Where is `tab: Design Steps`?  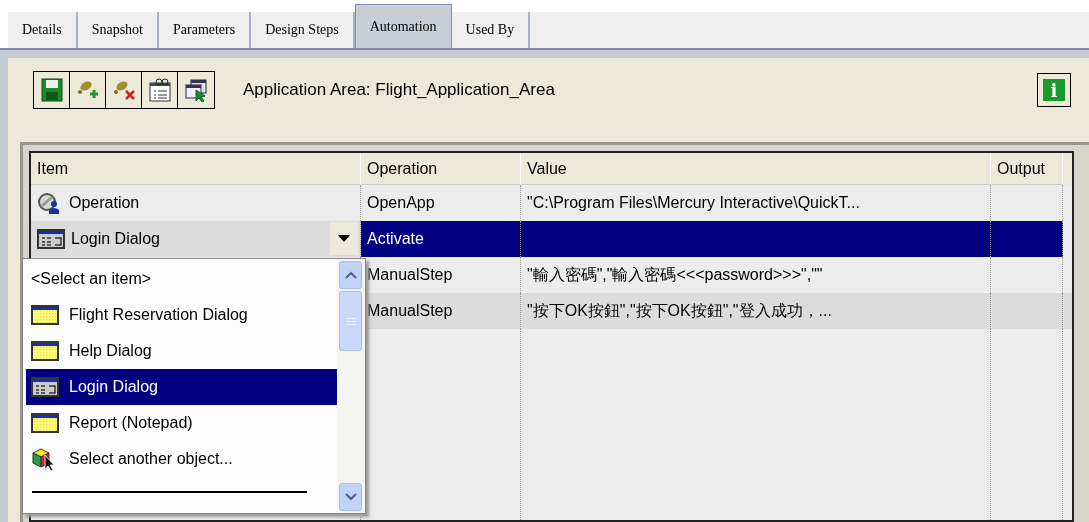 tab: Design Steps is located at coordinates (303, 30).